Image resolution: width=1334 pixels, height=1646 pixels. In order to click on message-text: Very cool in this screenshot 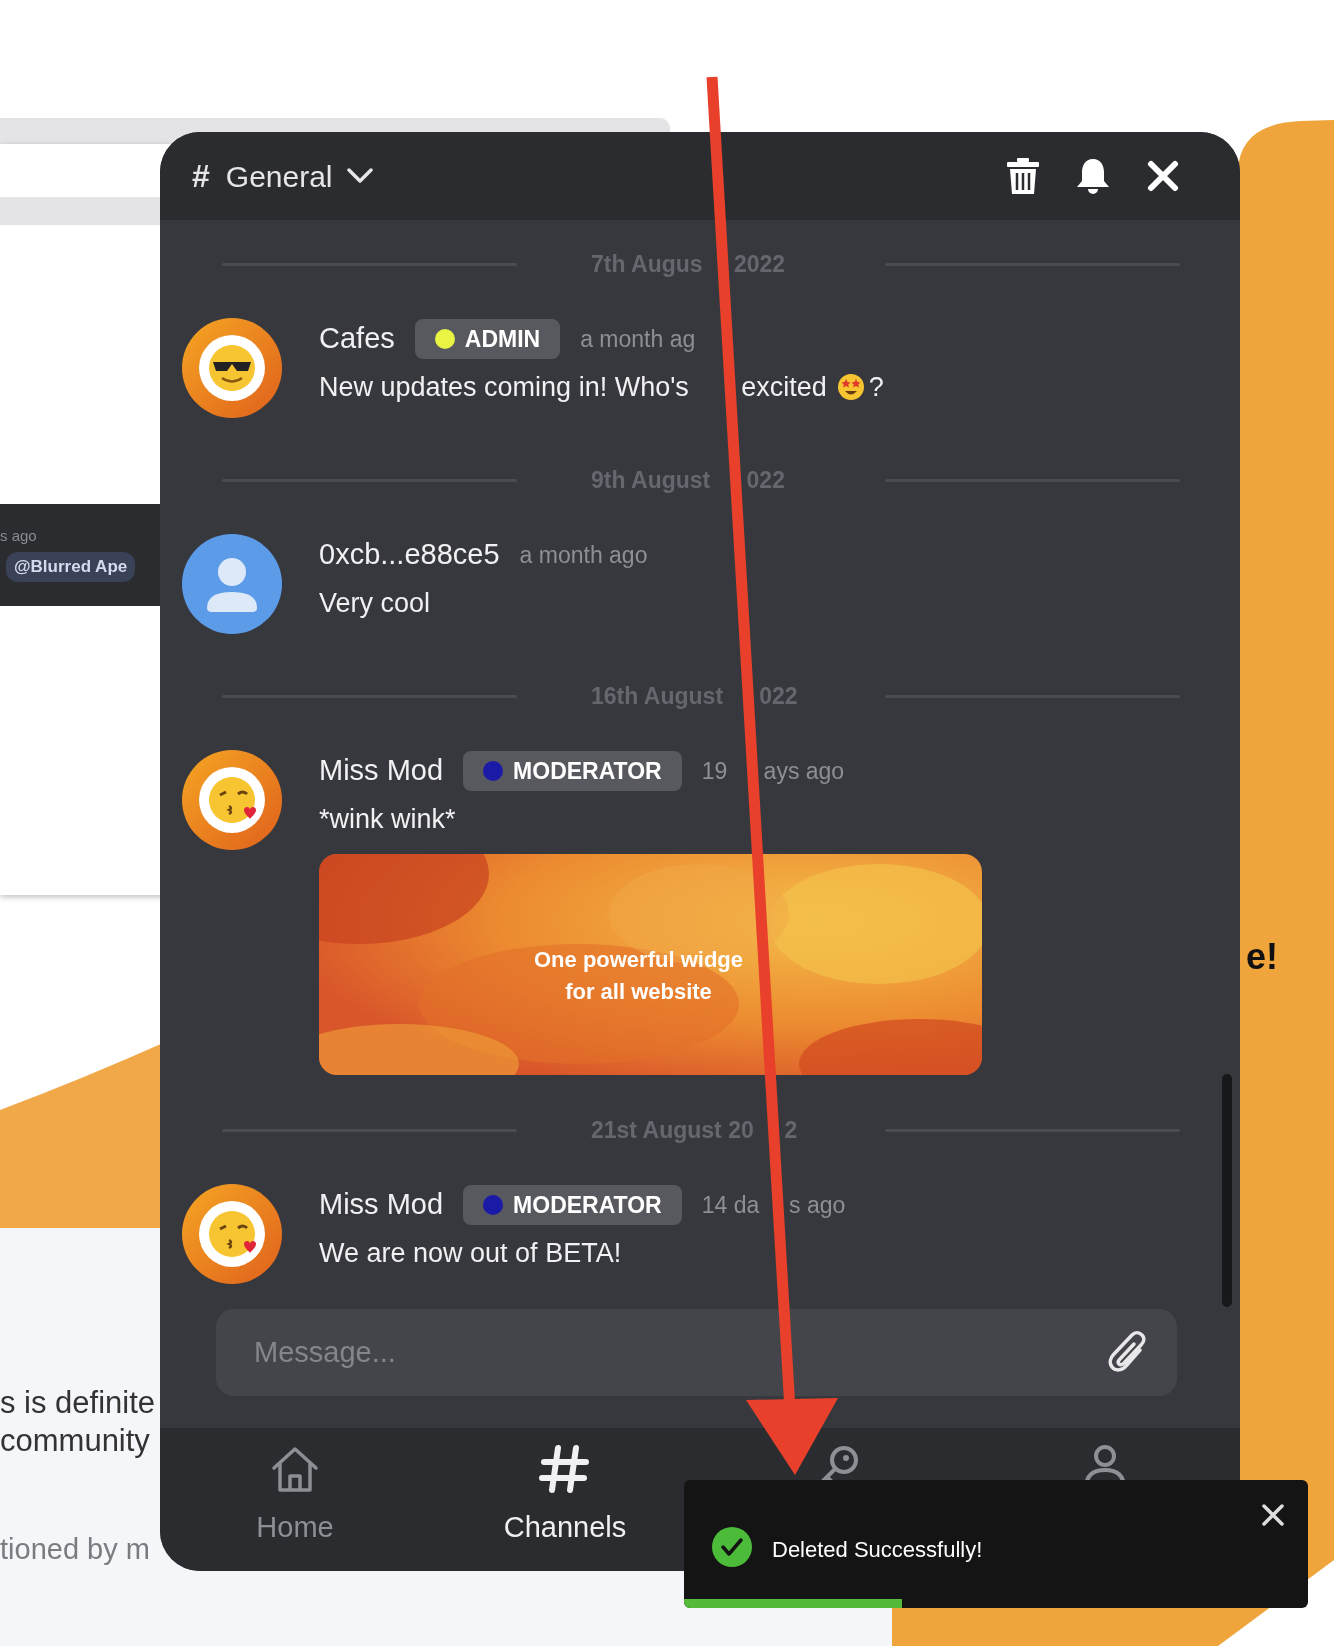, I will do `click(375, 603)`.